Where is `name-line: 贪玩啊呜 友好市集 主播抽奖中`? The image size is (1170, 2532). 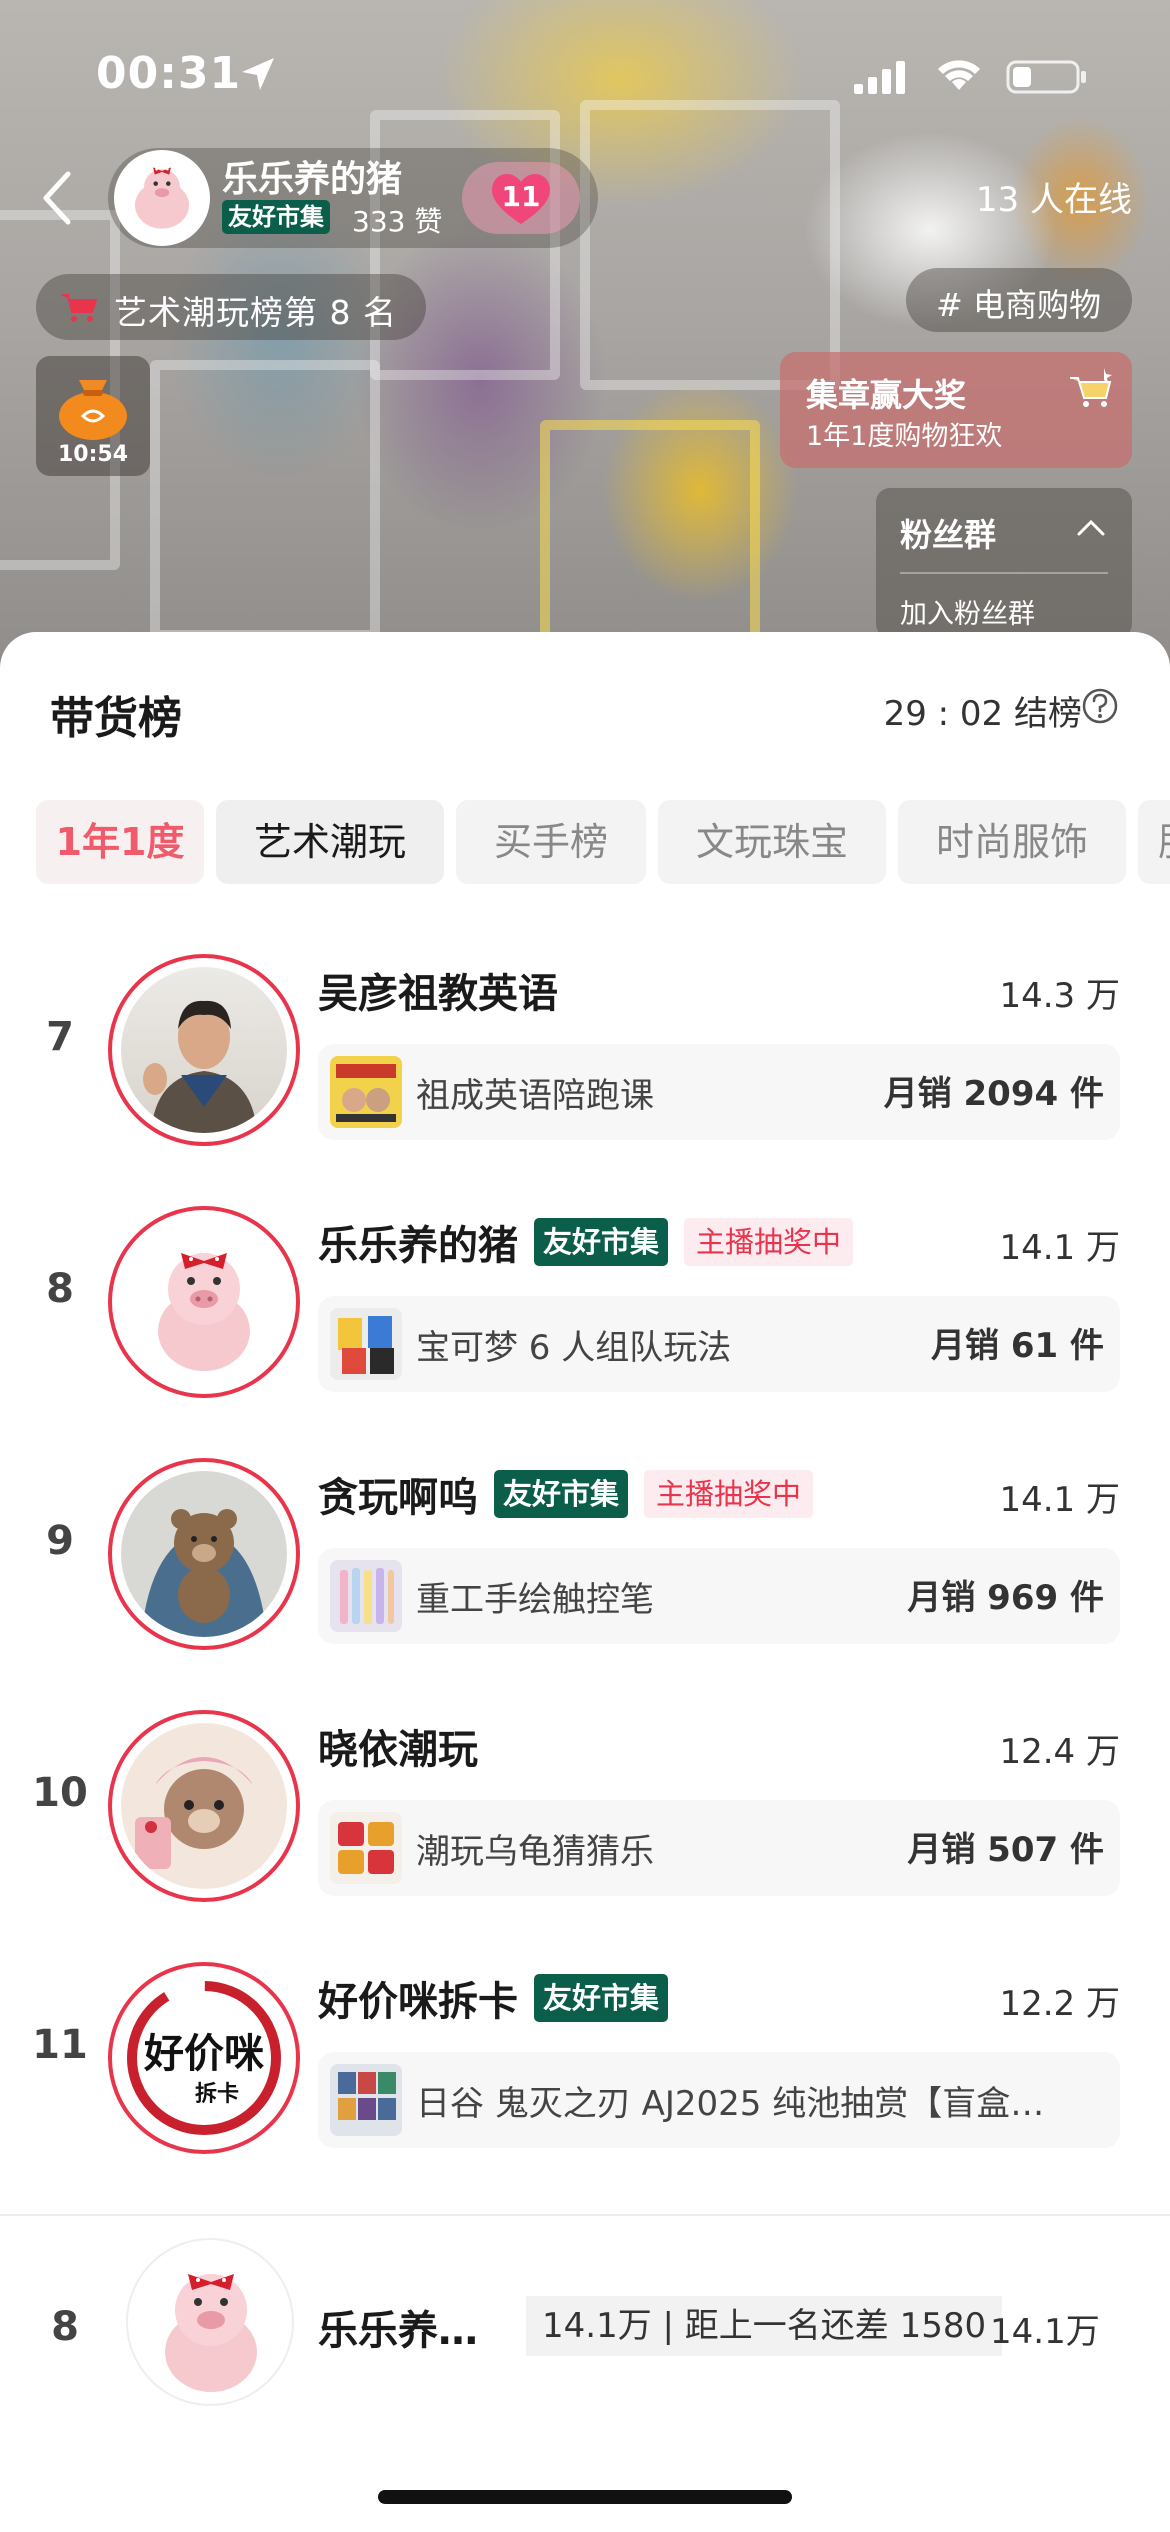 name-line: 贪玩啊呜 友好市集 主播抽奖中 is located at coordinates (566, 1494).